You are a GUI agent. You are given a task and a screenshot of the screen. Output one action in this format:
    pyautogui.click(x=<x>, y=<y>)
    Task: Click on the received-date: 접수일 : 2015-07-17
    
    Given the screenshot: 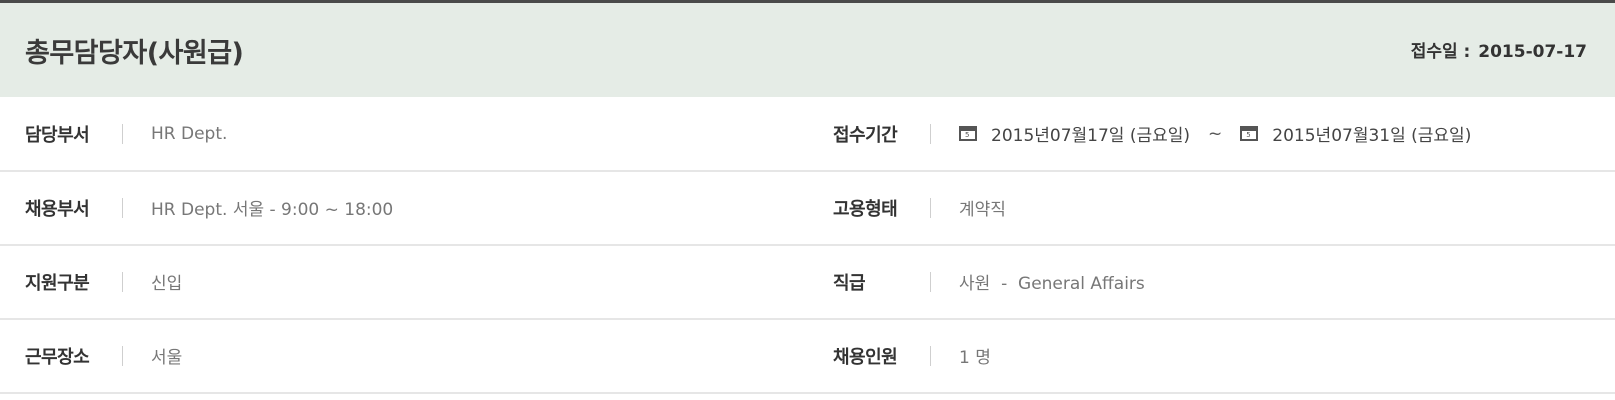 What is the action you would take?
    pyautogui.click(x=1499, y=49)
    